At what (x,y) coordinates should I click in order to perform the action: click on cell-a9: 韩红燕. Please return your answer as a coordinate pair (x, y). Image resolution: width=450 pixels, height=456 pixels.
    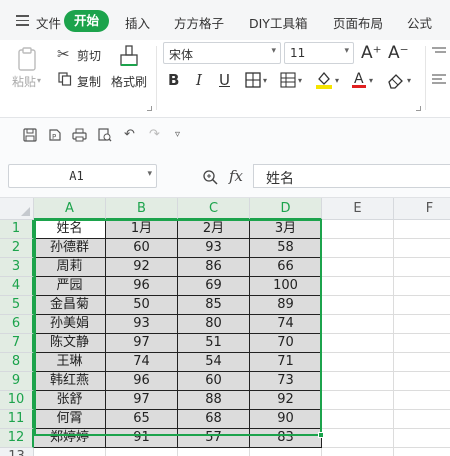
    Looking at the image, I should click on (70, 381).